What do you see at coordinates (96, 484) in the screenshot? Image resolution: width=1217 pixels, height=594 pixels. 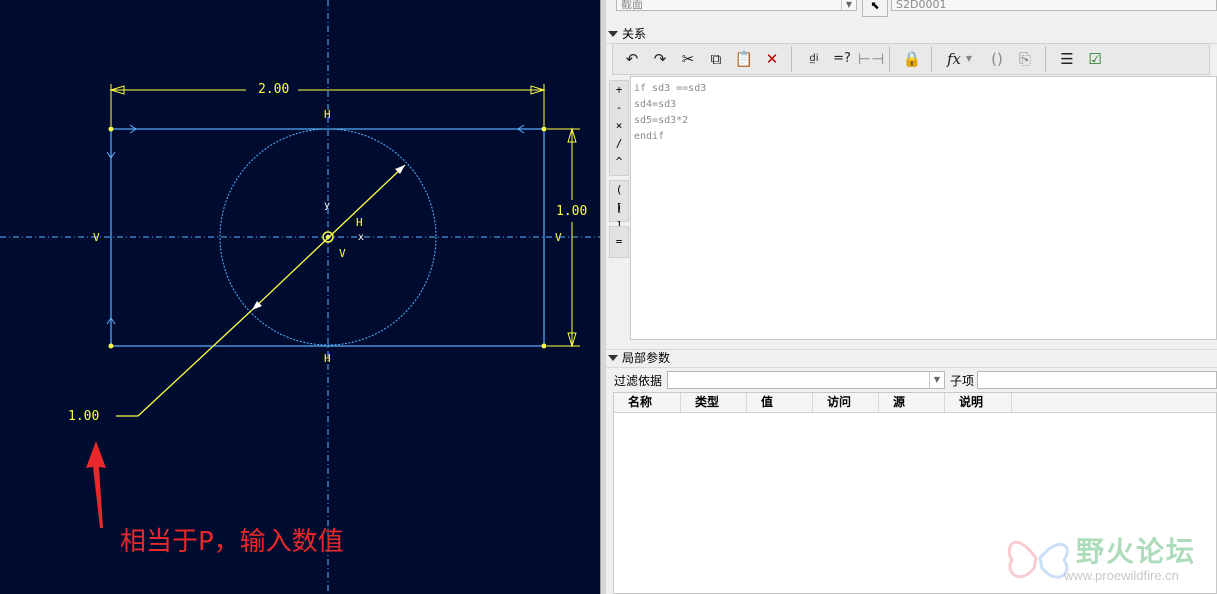 I see `annotation-arrow` at bounding box center [96, 484].